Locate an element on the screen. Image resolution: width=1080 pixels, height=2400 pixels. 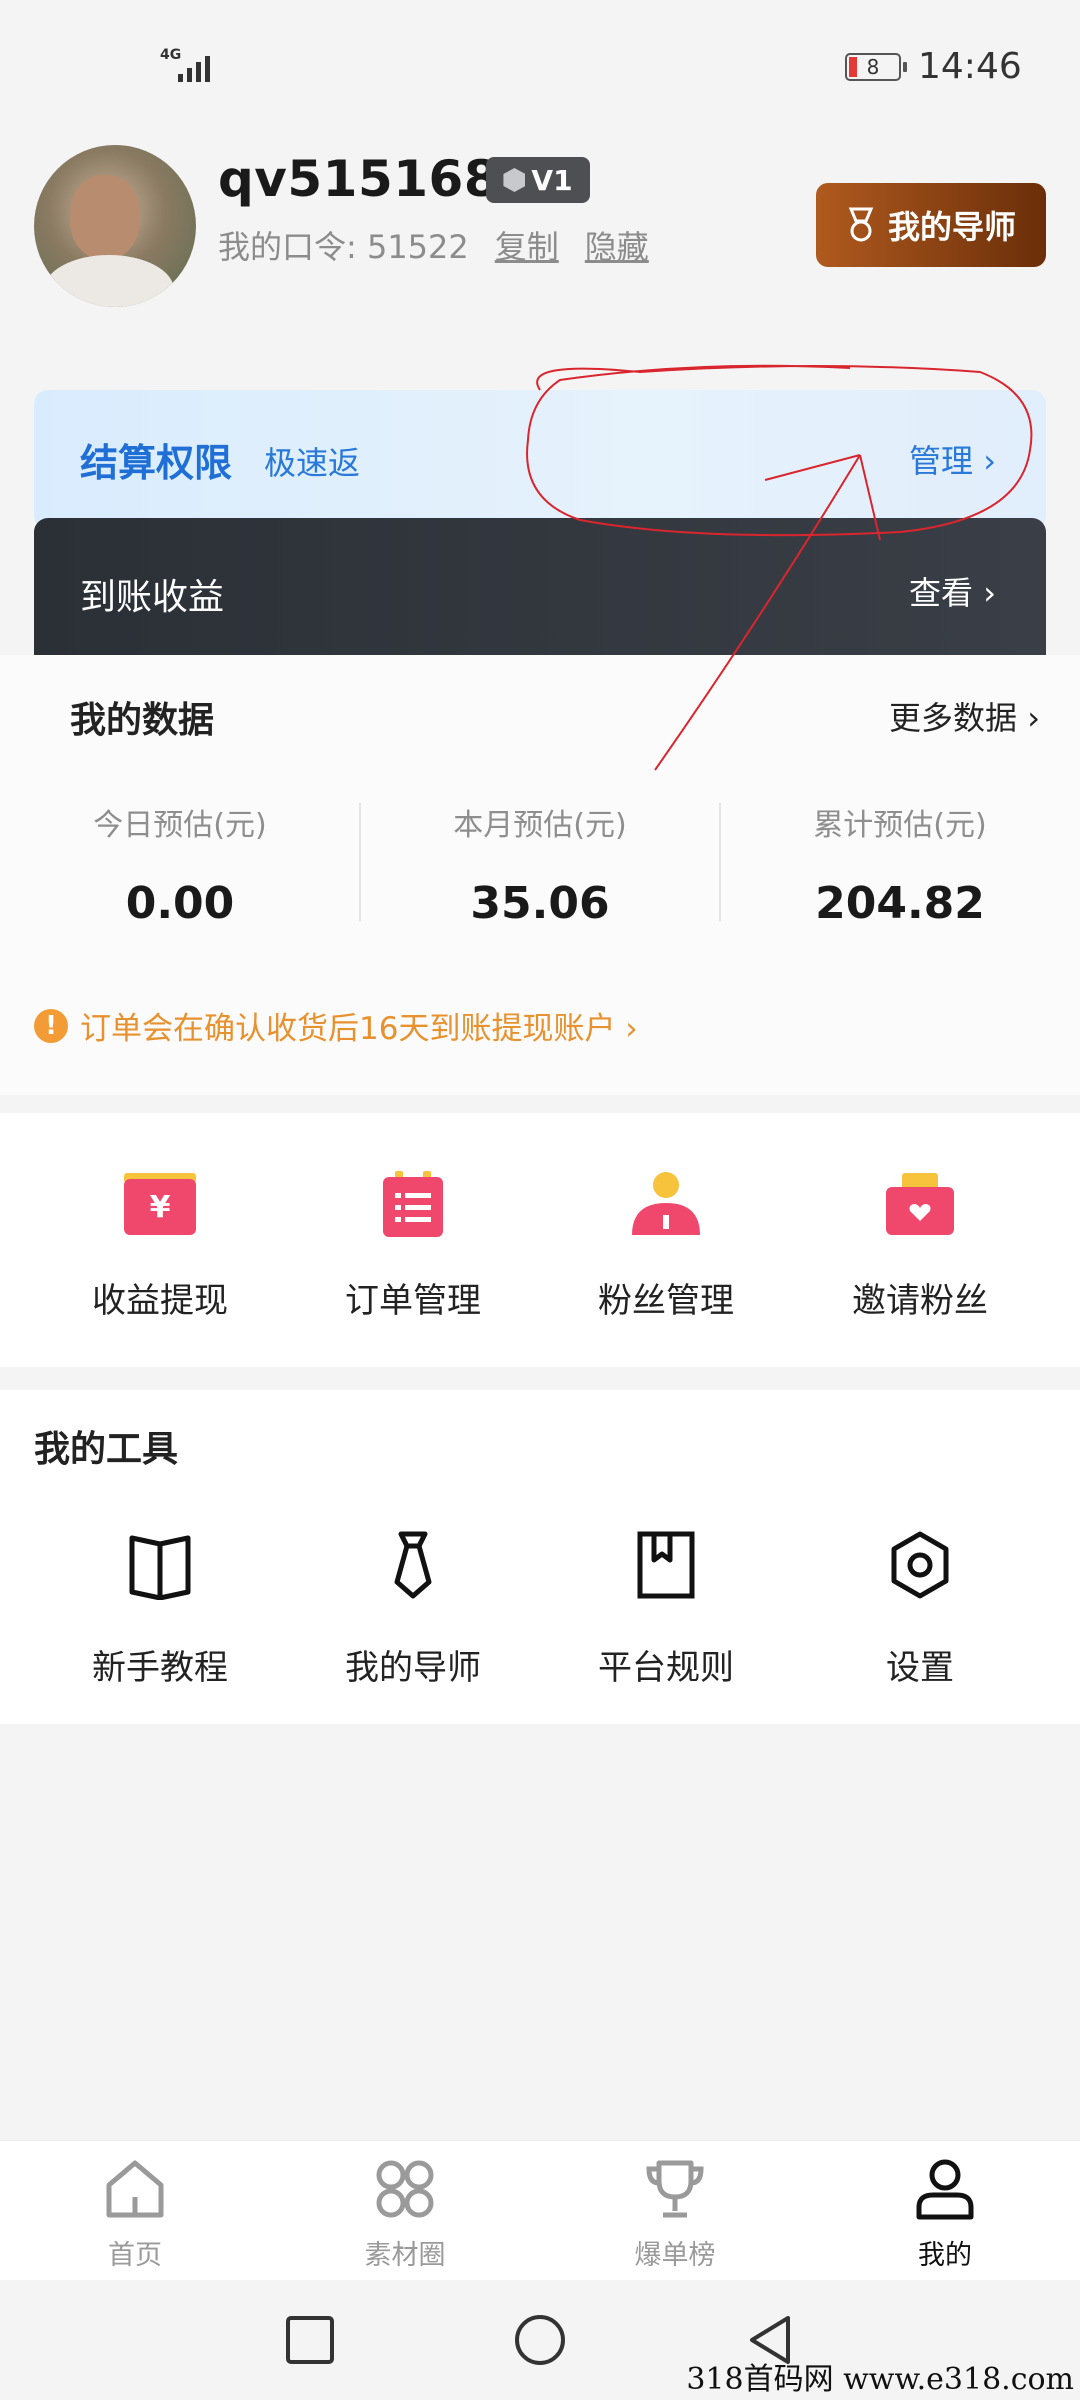
view-link: 查看 › is located at coordinates (952, 591).